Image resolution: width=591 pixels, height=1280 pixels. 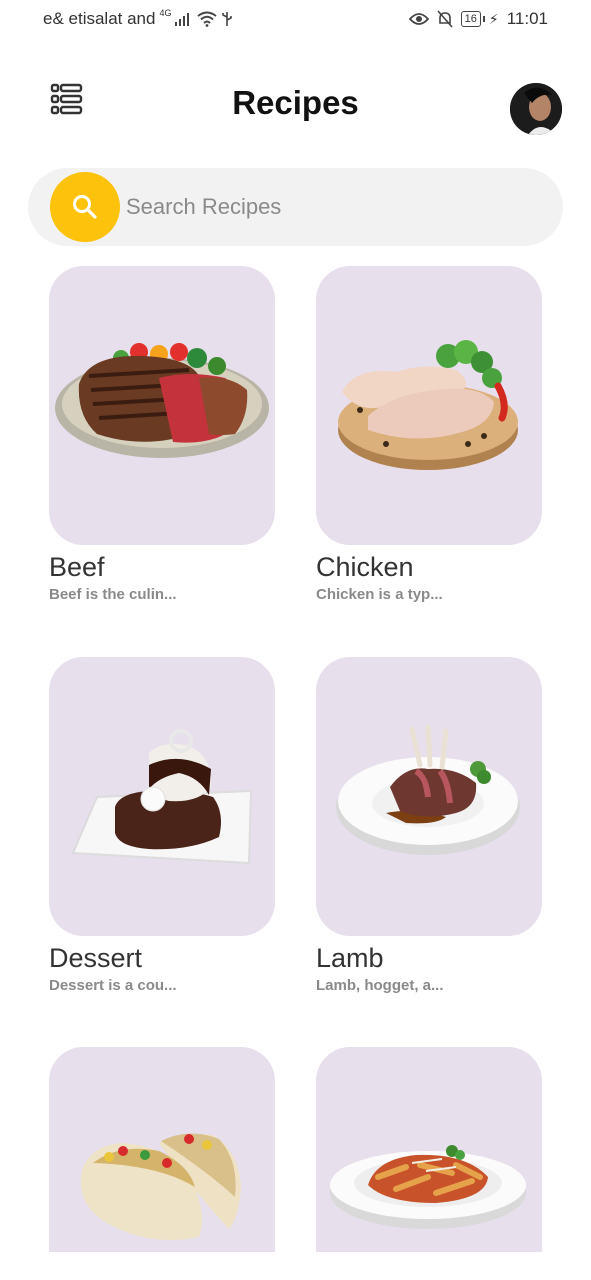 I want to click on app-header: Recipes, so click(x=295, y=106).